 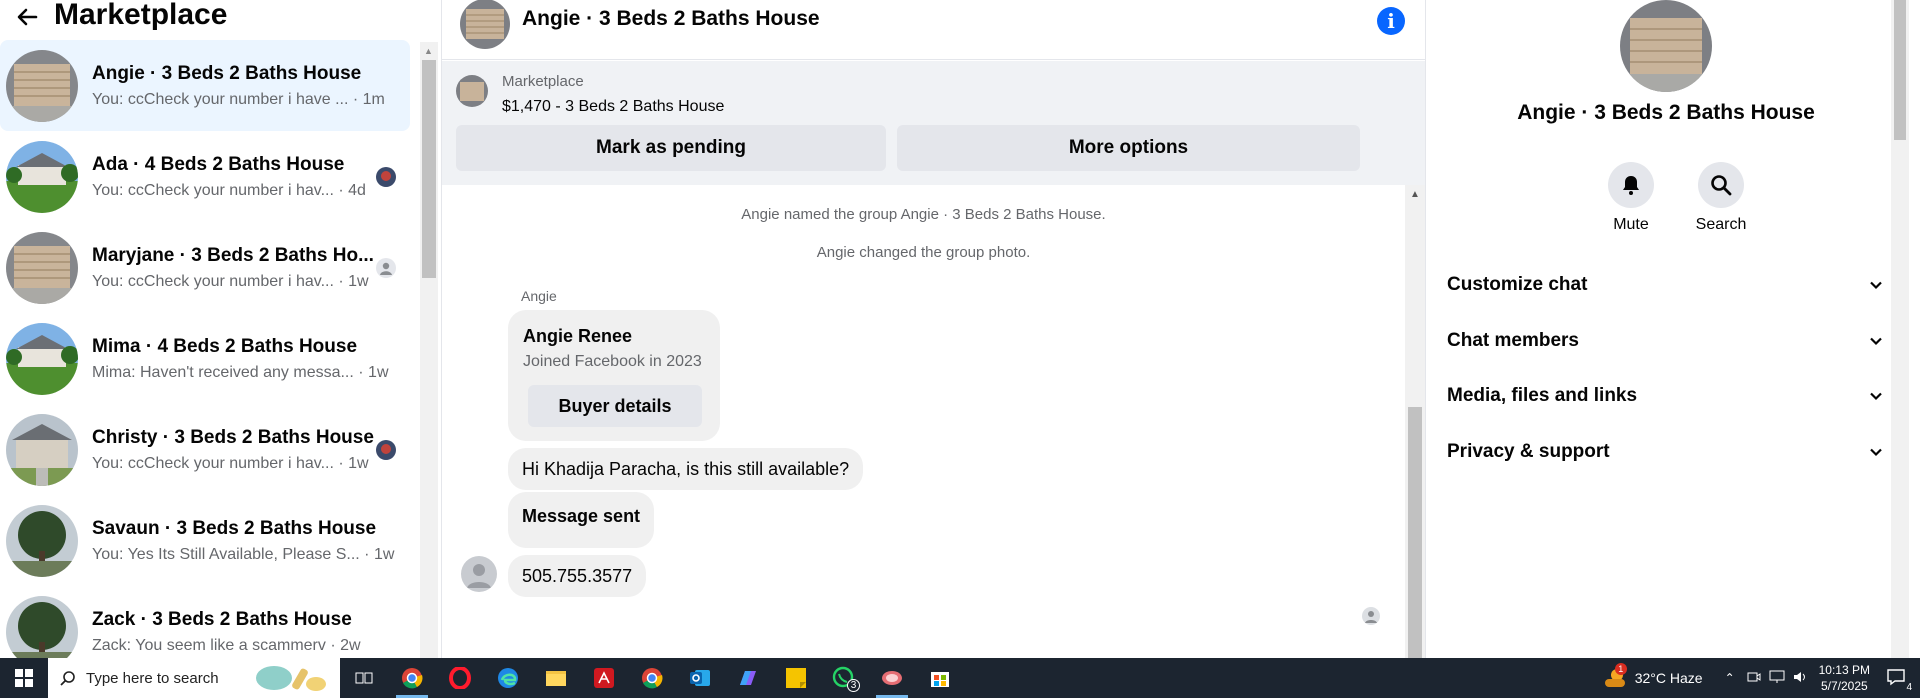 I want to click on search-action: Search, so click(x=1721, y=198).